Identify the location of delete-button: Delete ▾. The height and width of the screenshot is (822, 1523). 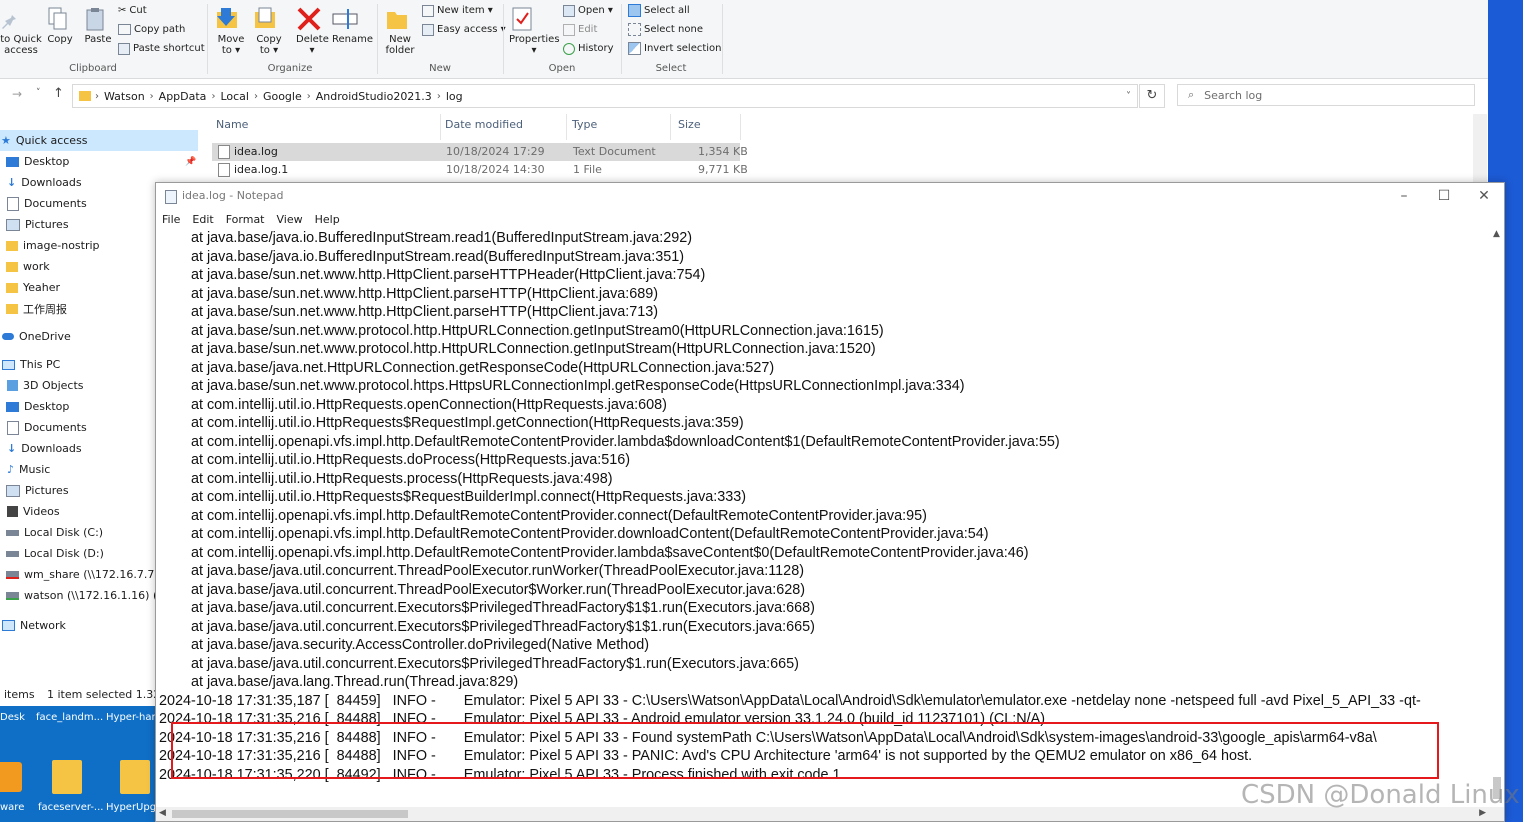
(312, 31).